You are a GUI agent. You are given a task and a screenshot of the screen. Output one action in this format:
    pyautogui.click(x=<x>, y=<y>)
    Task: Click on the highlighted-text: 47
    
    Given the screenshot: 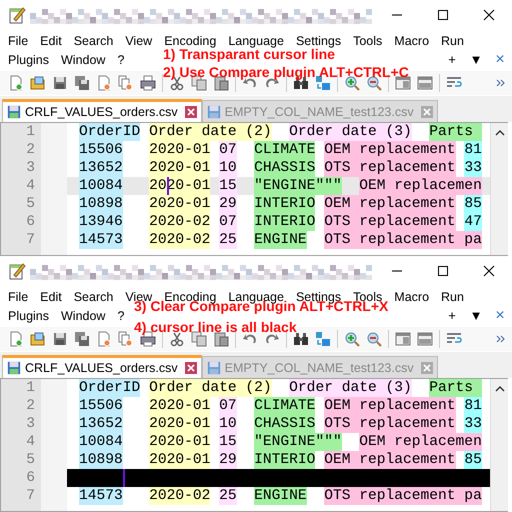 What is the action you would take?
    pyautogui.click(x=473, y=222)
    